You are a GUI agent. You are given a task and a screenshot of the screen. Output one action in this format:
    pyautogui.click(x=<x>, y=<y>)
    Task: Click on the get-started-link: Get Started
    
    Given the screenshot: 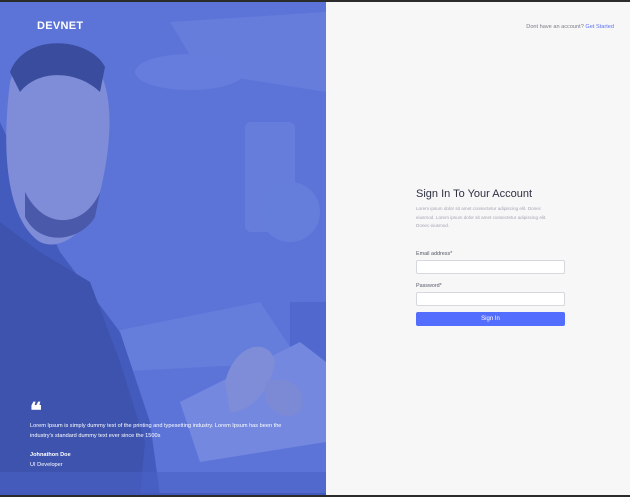 What is the action you would take?
    pyautogui.click(x=599, y=27)
    